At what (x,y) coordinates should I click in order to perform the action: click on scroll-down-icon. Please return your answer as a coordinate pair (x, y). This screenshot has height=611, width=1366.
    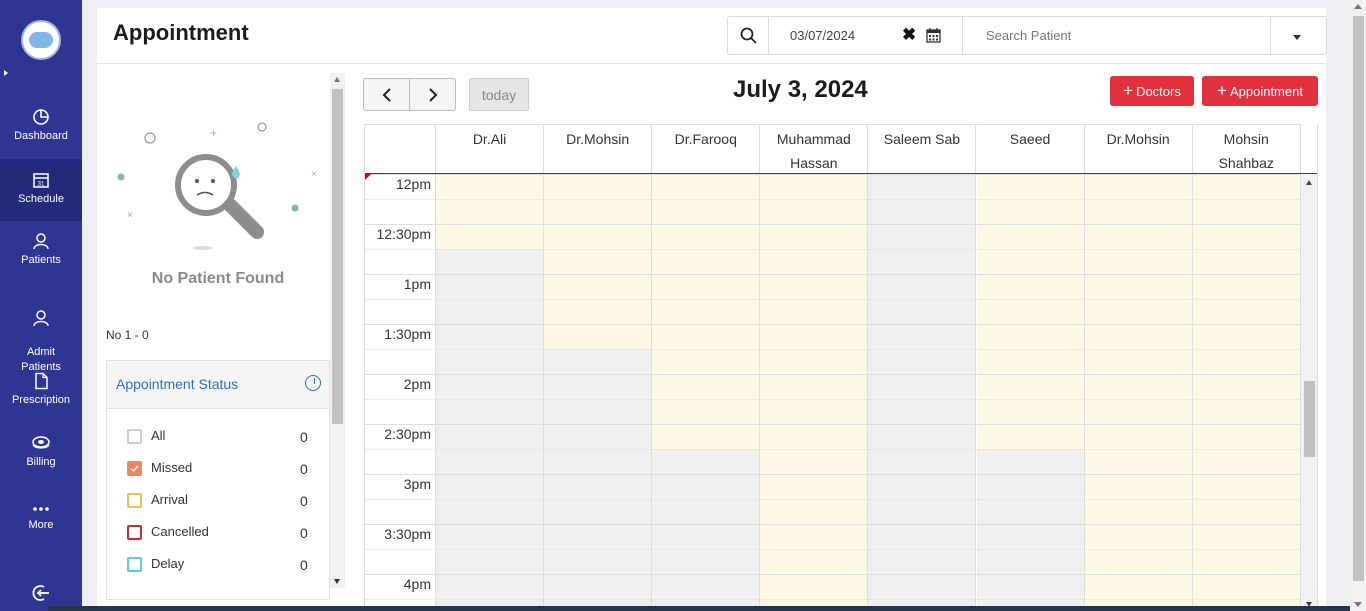
    Looking at the image, I should click on (337, 581).